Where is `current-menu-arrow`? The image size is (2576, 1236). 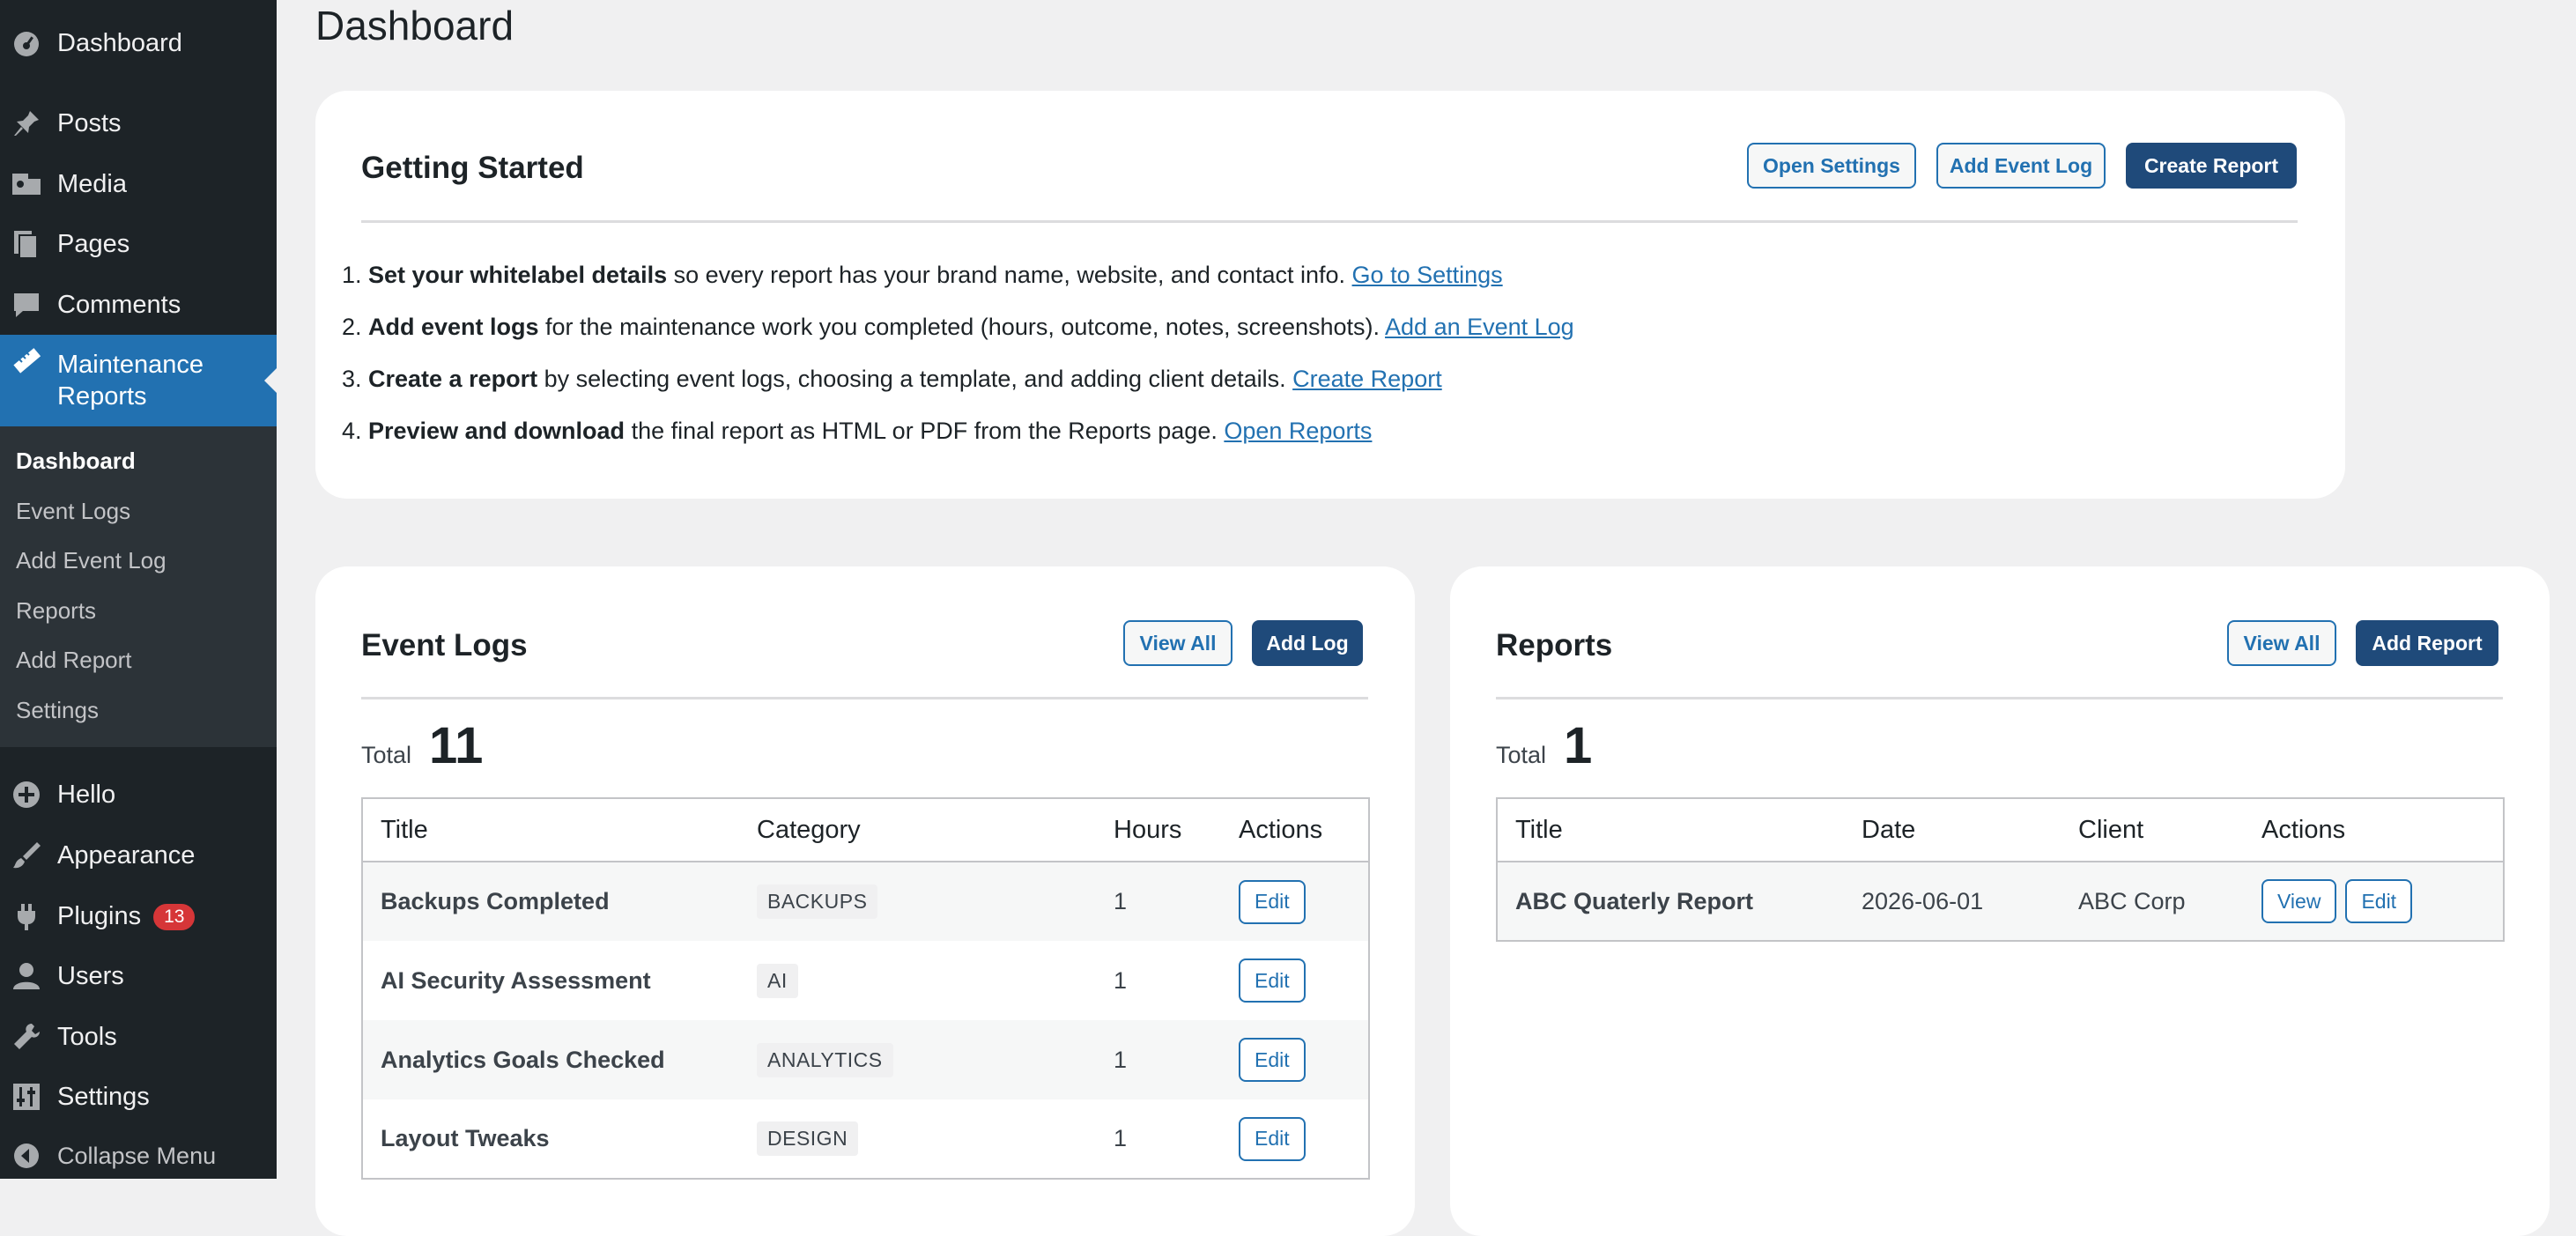 current-menu-arrow is located at coordinates (271, 380).